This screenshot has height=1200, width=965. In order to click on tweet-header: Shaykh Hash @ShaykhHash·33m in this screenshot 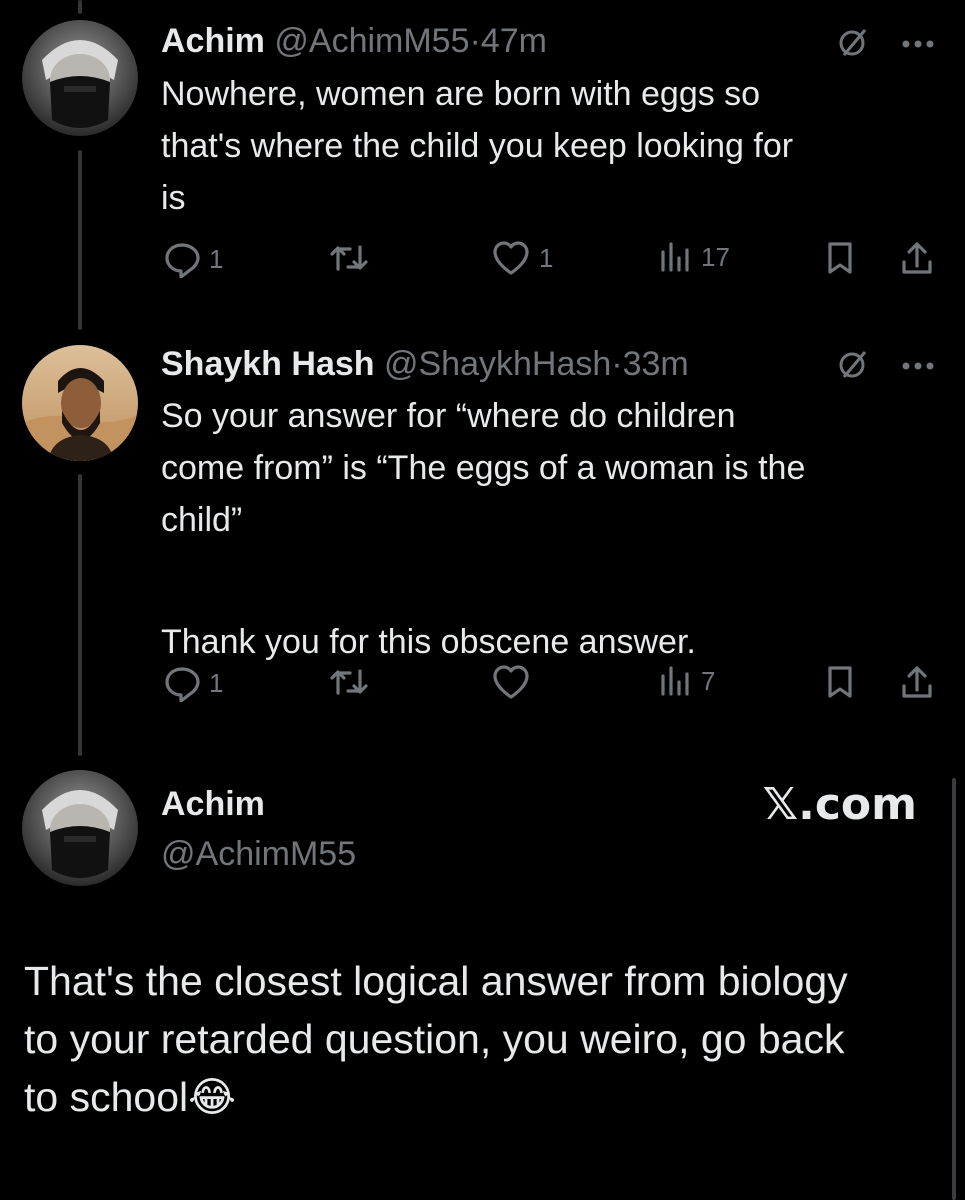, I will do `click(425, 364)`.